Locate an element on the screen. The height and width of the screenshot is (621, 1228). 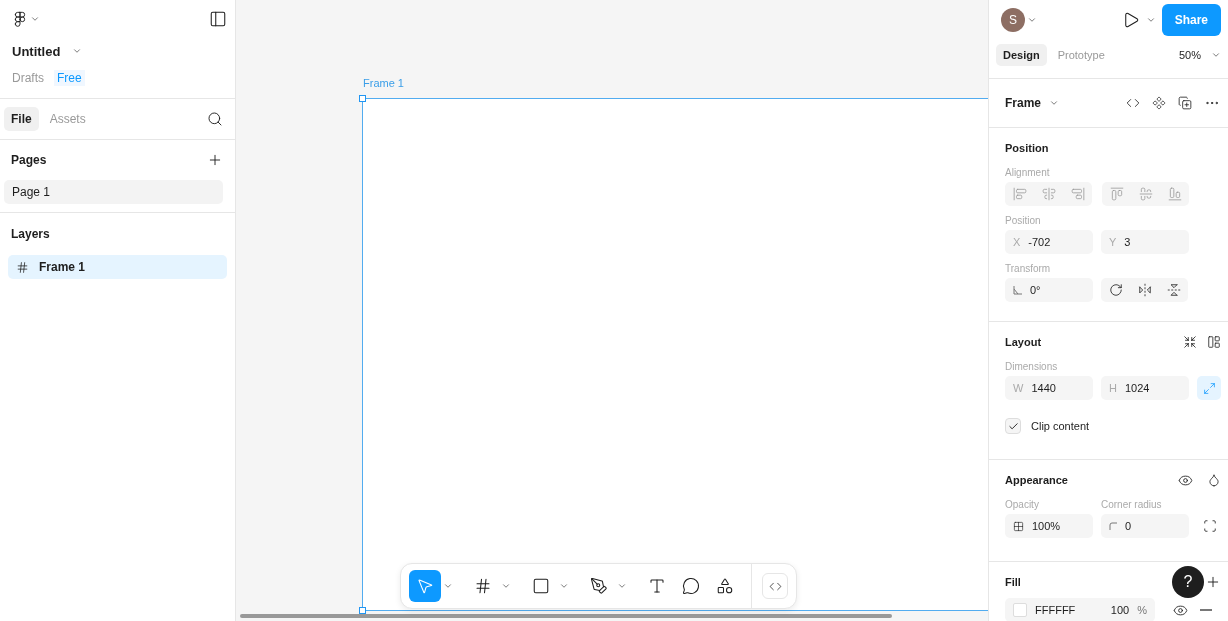
radius-field: 0 is located at coordinates (1145, 526).